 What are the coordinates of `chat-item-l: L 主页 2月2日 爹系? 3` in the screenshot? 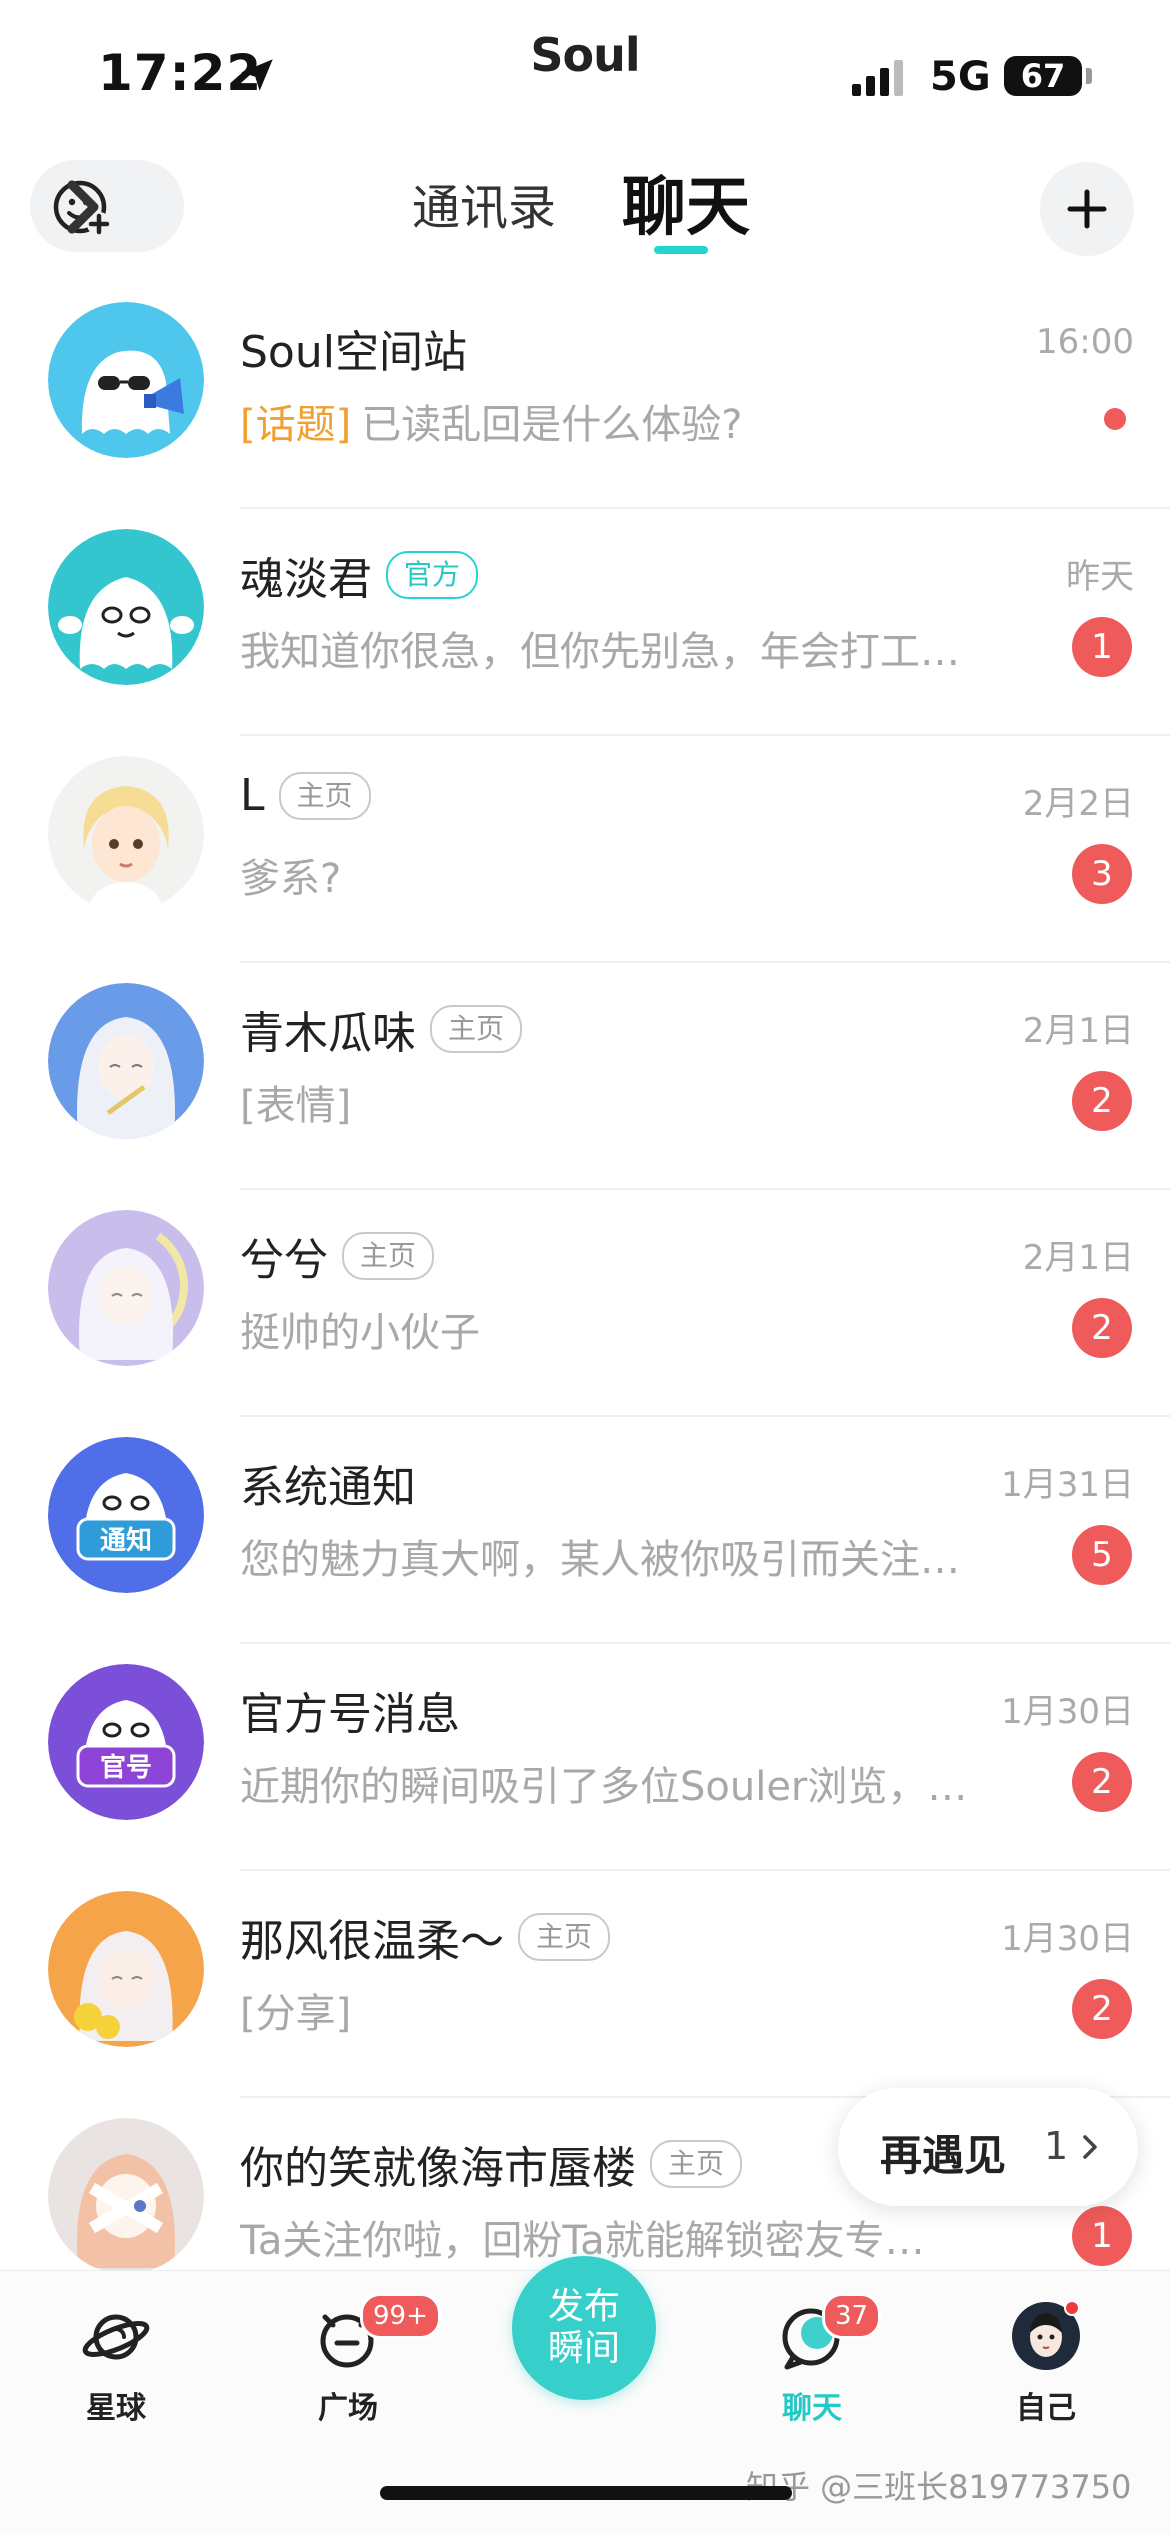 It's located at (585, 849).